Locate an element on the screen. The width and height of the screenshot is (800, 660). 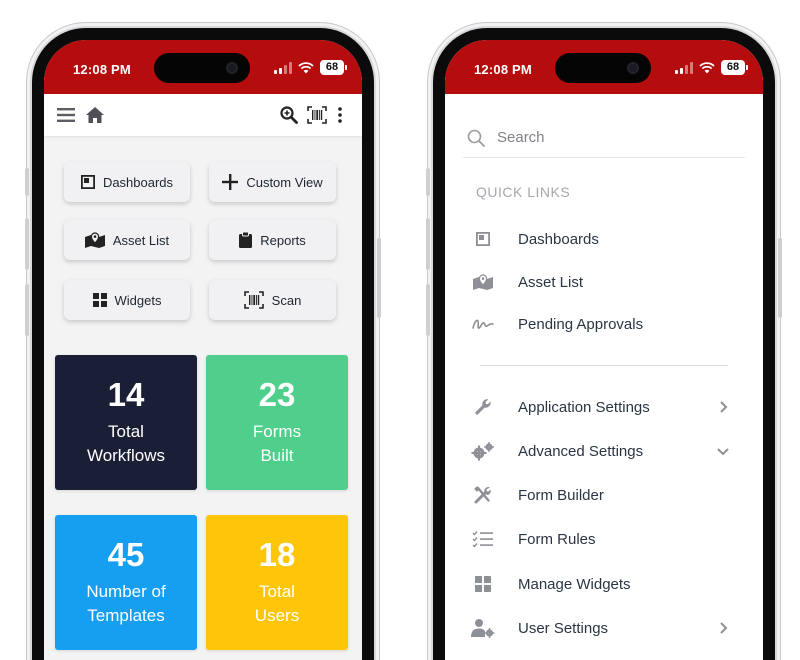
stat-tile-templates: 45 Number of Templates is located at coordinates (126, 582).